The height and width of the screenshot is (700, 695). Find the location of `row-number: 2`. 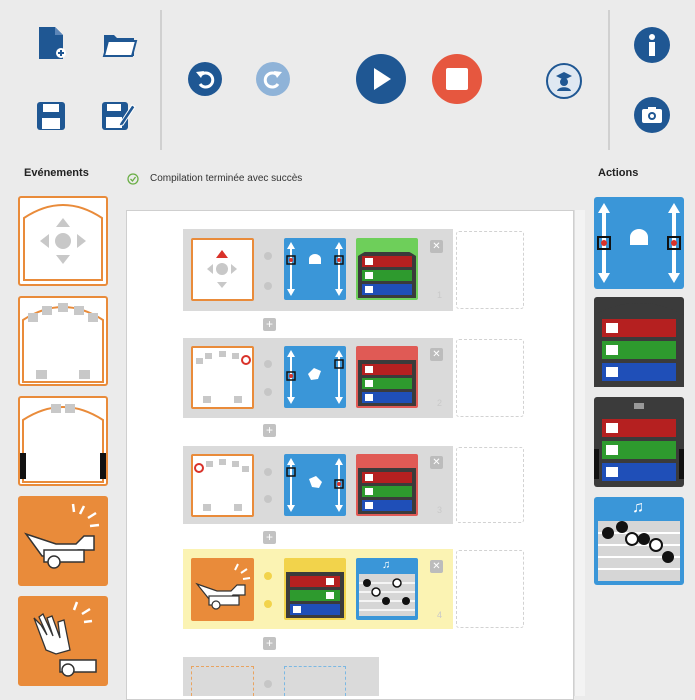

row-number: 2 is located at coordinates (440, 403).